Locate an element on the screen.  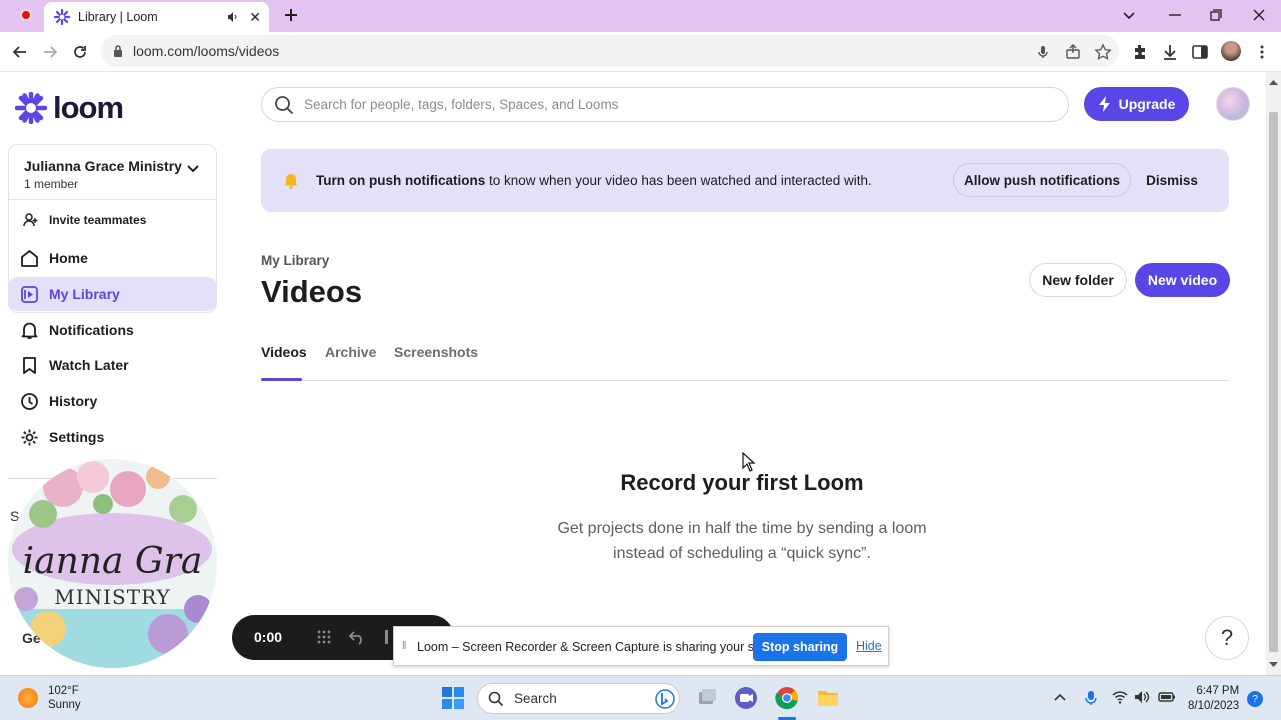
library-icon is located at coordinates (29, 294).